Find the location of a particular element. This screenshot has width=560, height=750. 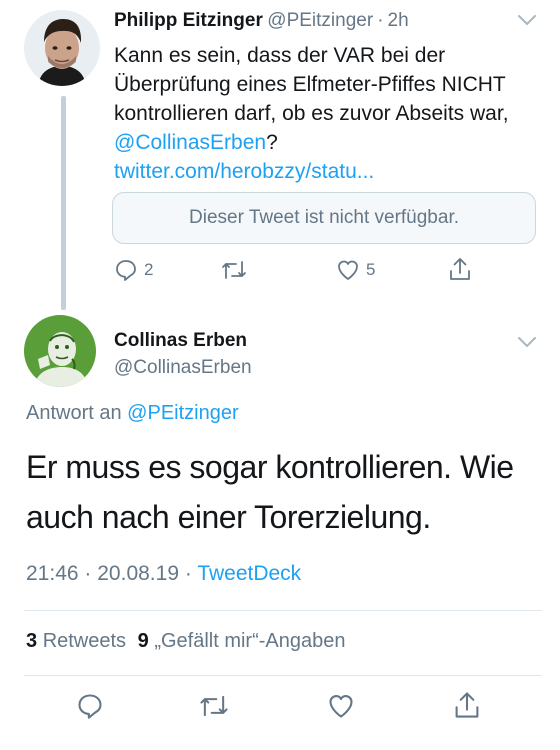

tweet1-mention-link: @CollinasErben is located at coordinates (190, 142).